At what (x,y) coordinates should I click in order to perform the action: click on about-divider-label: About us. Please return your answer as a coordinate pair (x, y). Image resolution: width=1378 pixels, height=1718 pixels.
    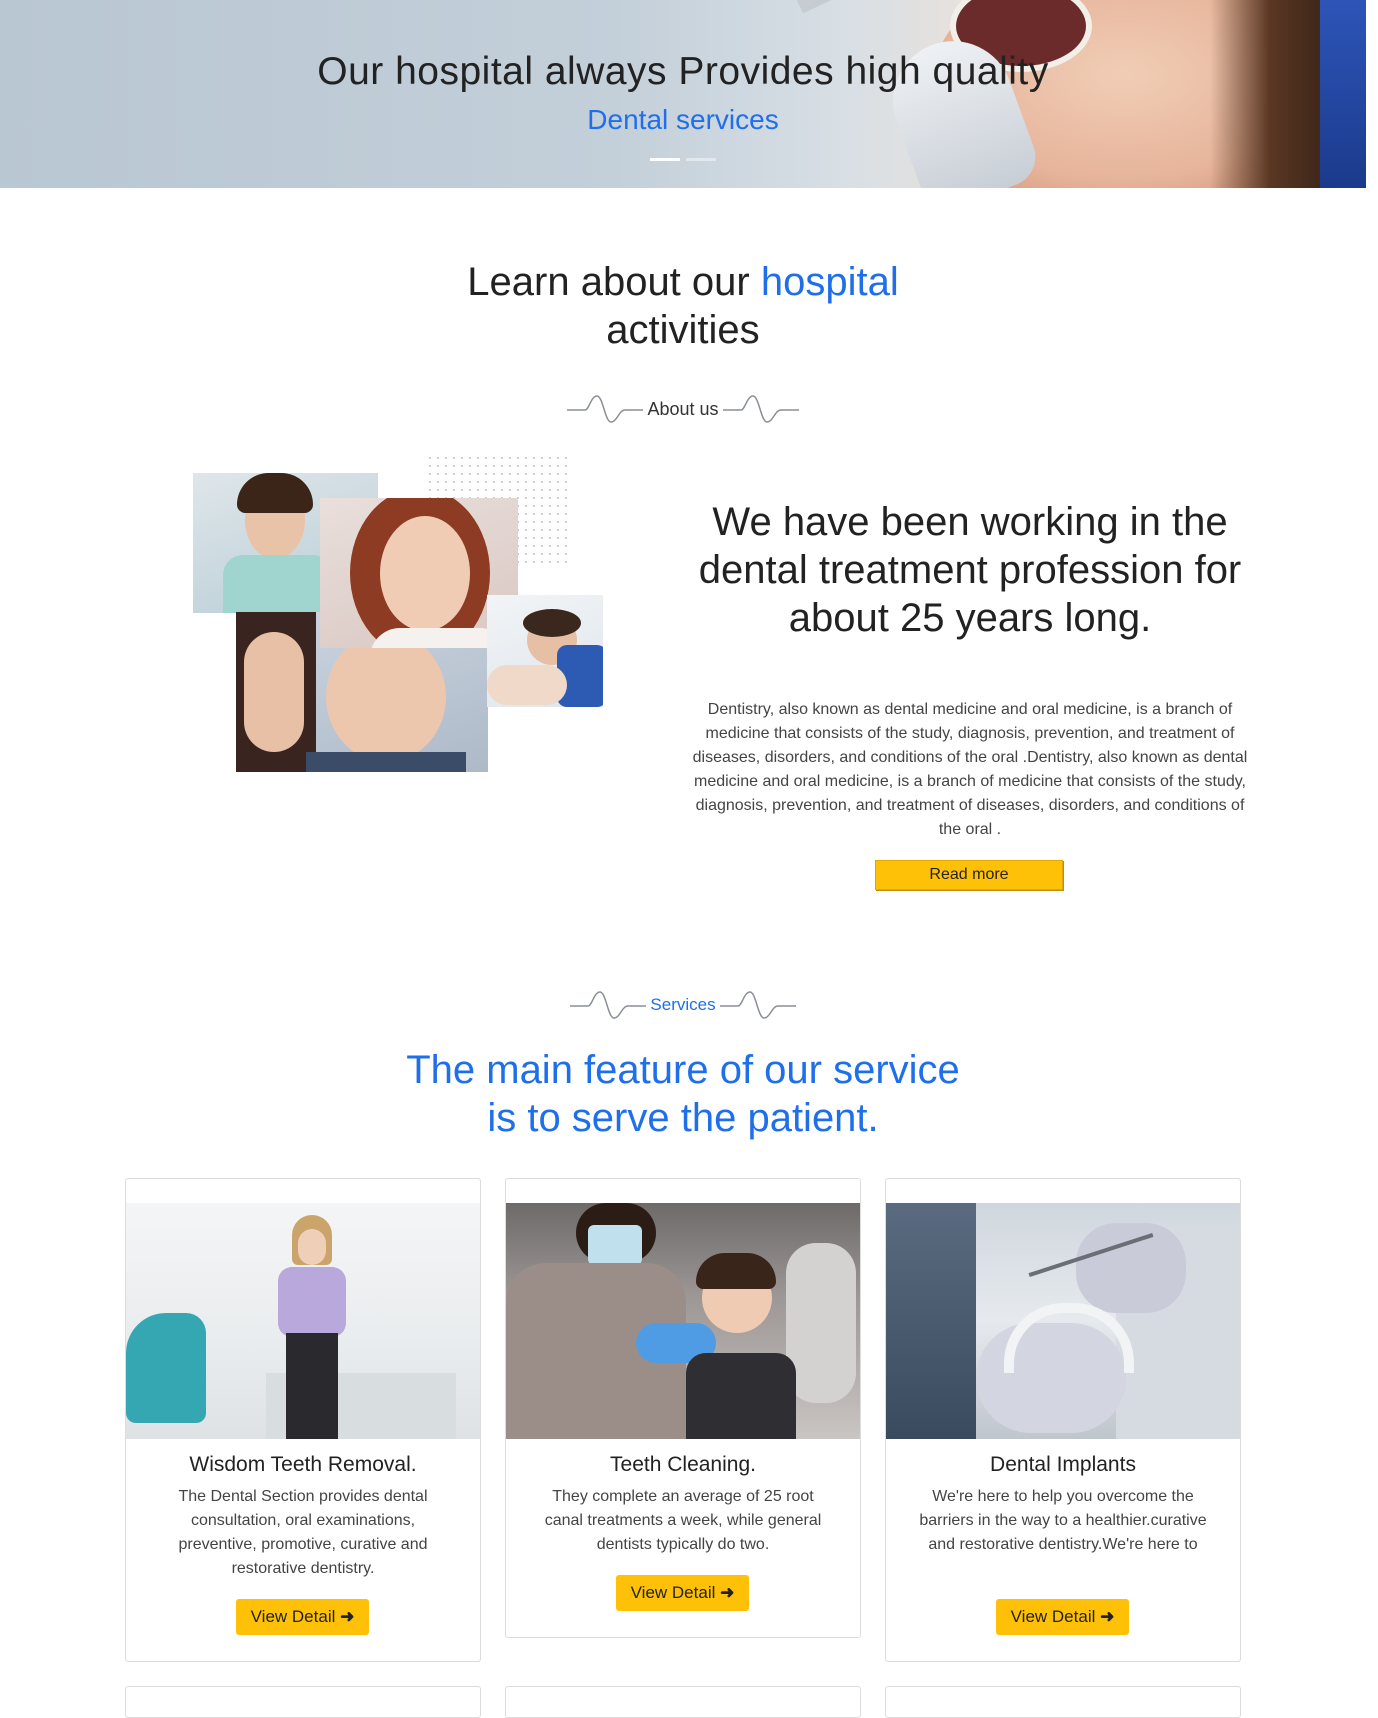
    Looking at the image, I should click on (683, 408).